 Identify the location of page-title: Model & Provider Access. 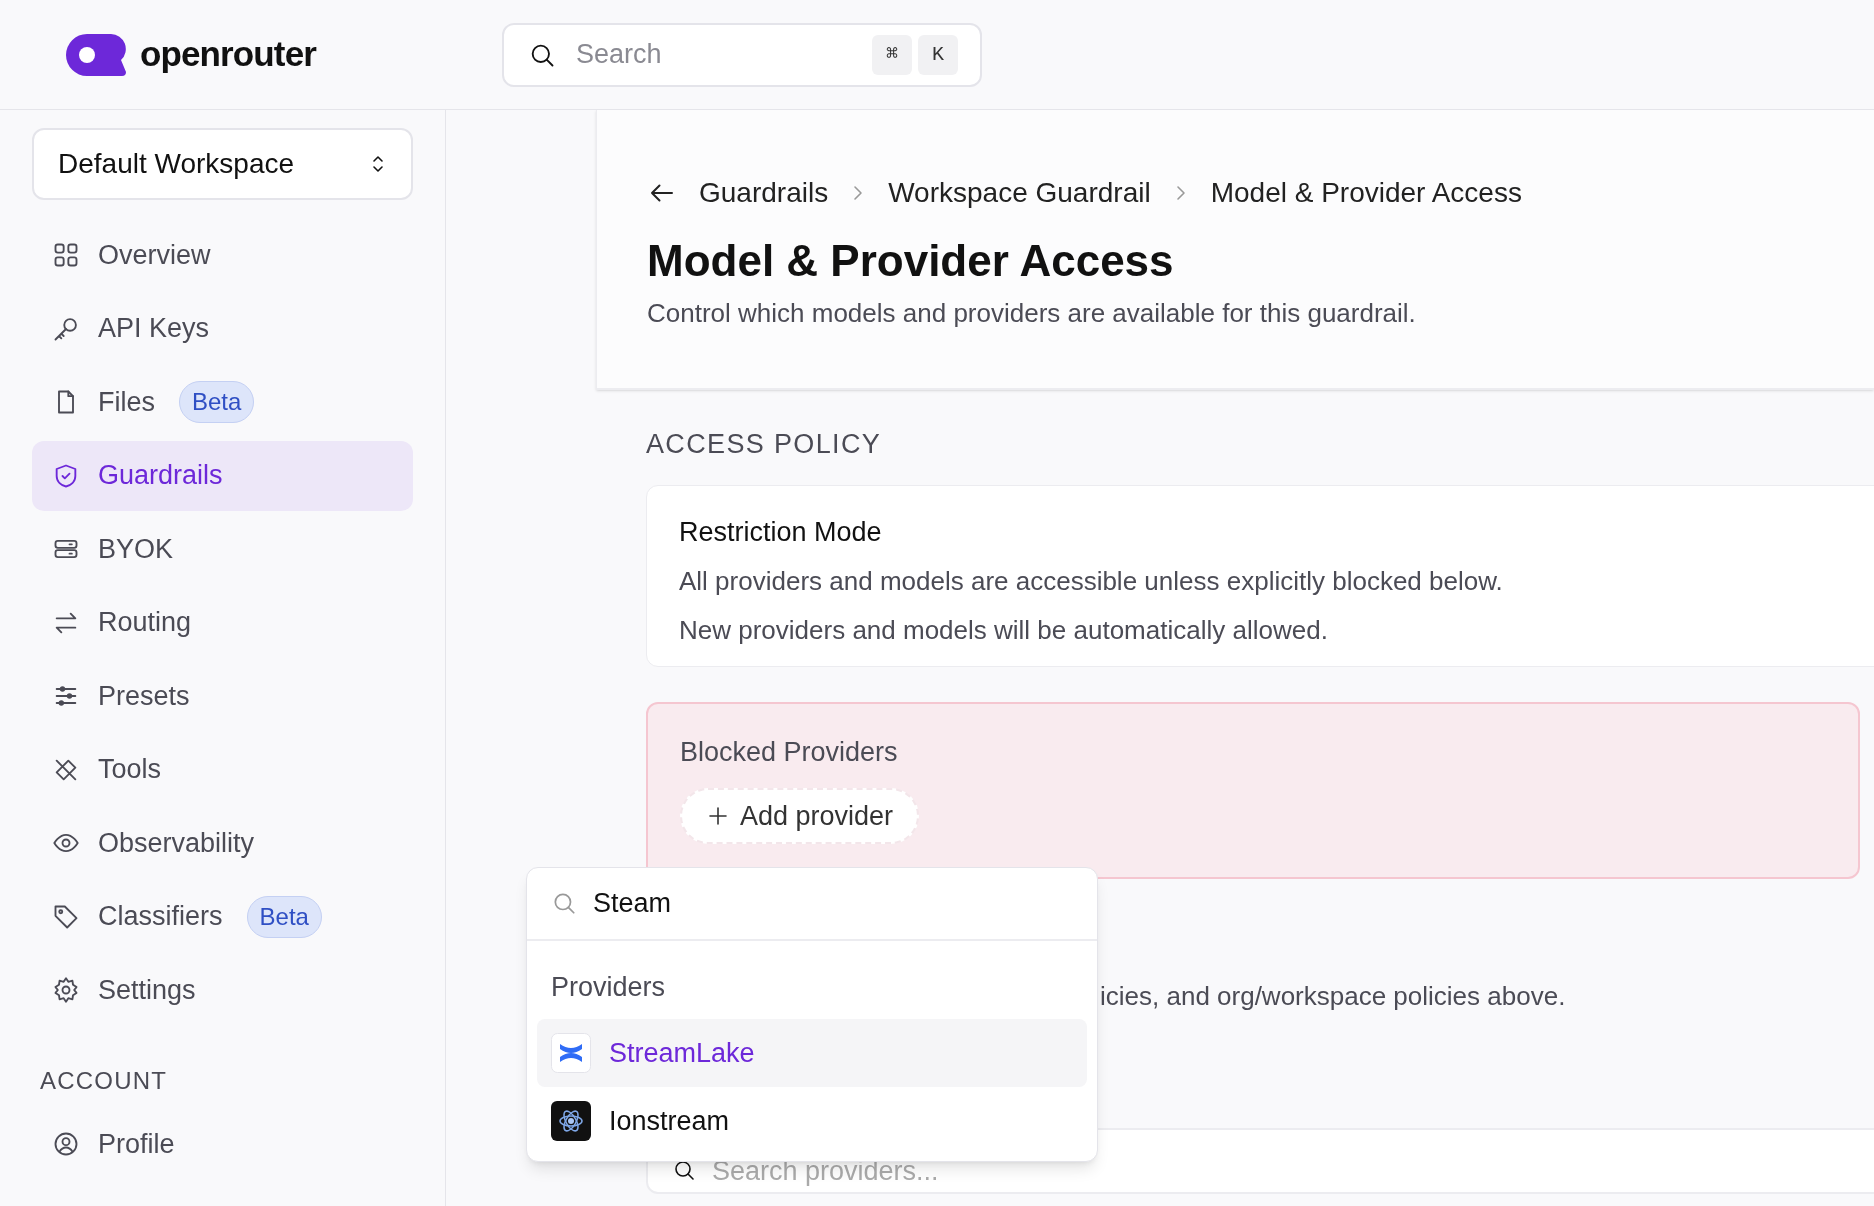
(911, 261).